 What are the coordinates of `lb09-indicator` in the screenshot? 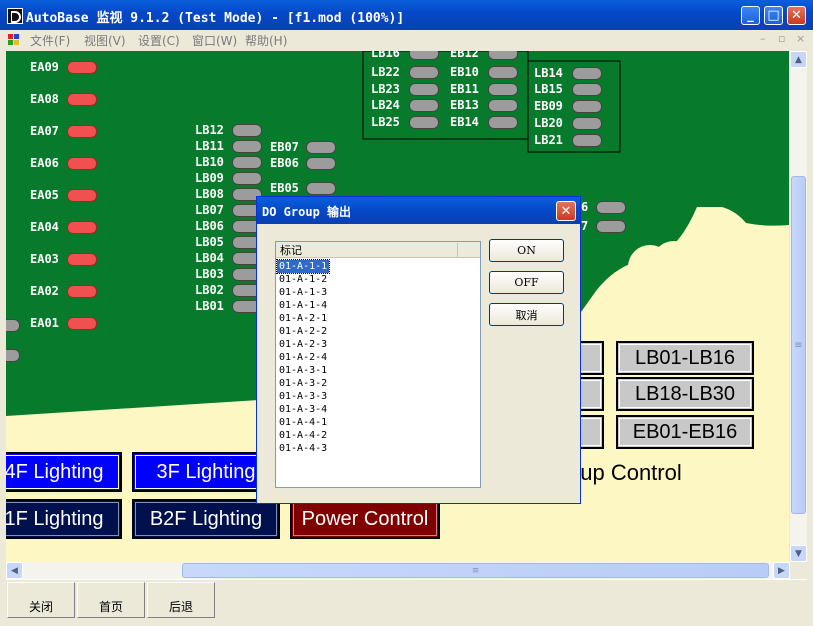 It's located at (247, 178).